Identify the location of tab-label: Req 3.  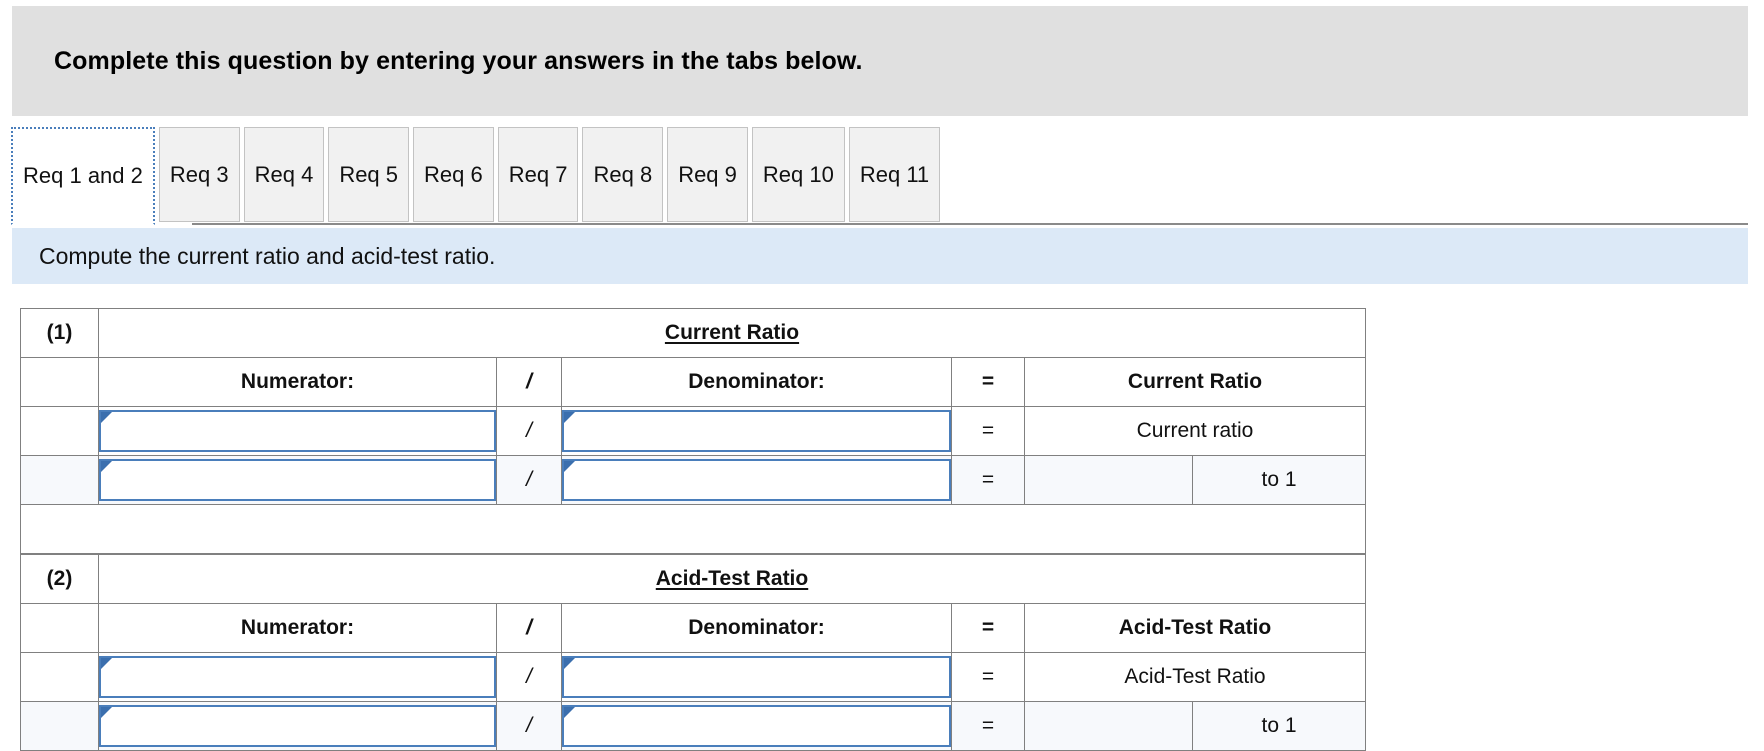
(199, 174).